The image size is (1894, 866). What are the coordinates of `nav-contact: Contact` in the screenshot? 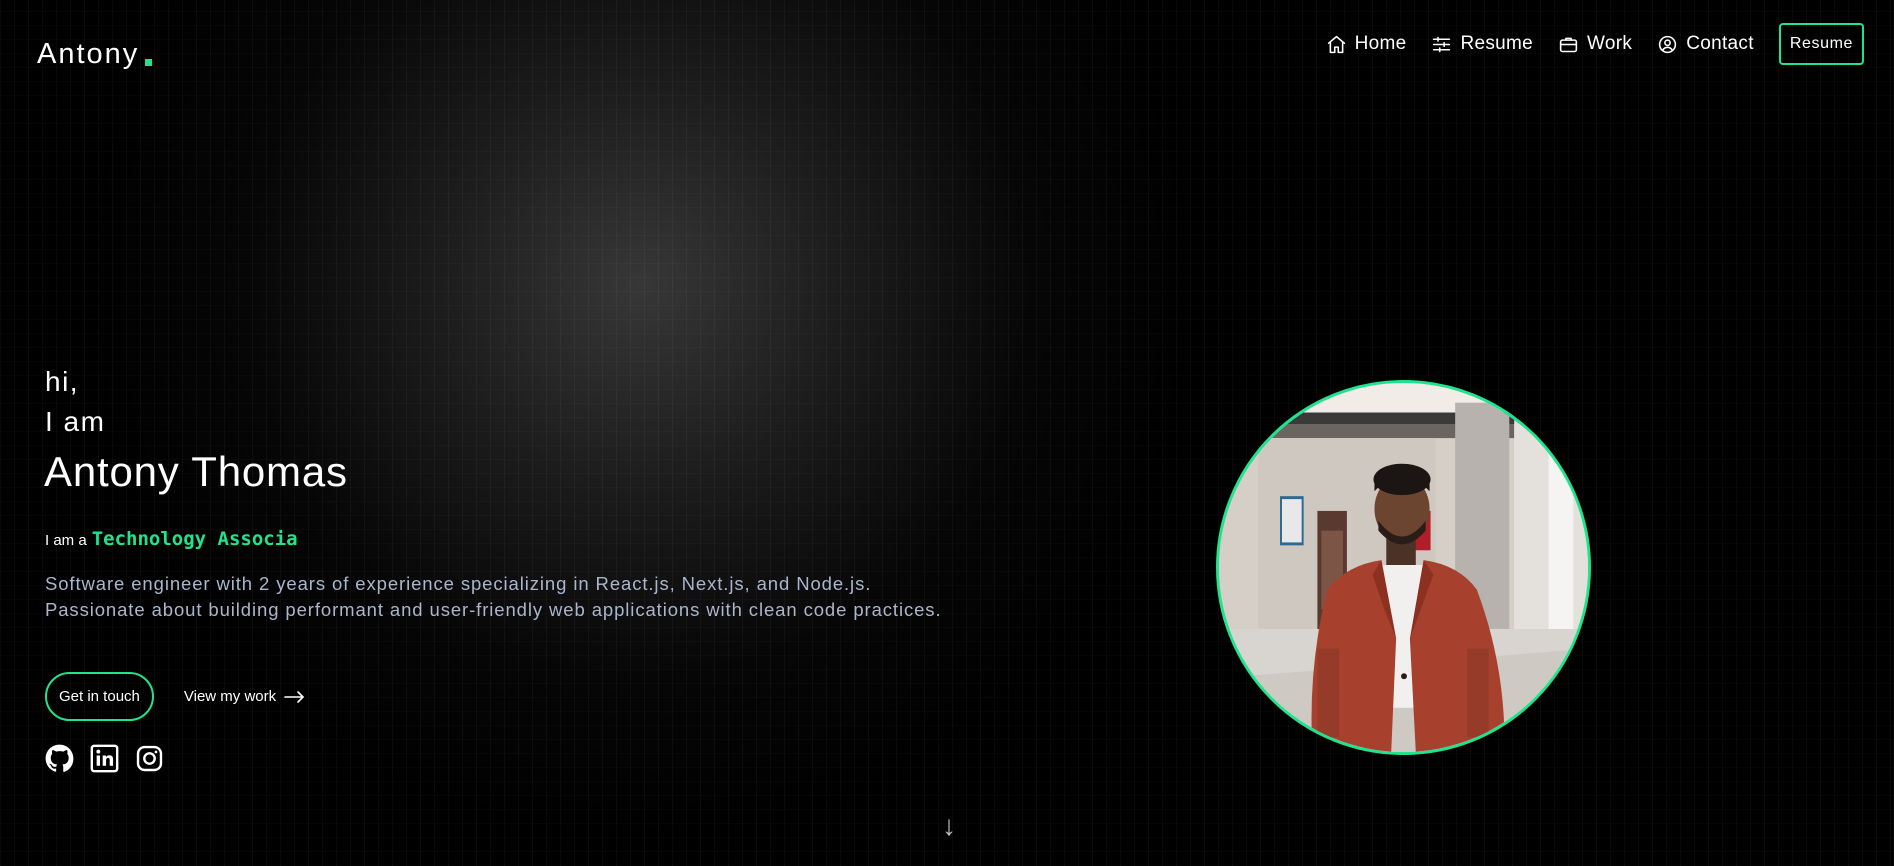 It's located at (1705, 44).